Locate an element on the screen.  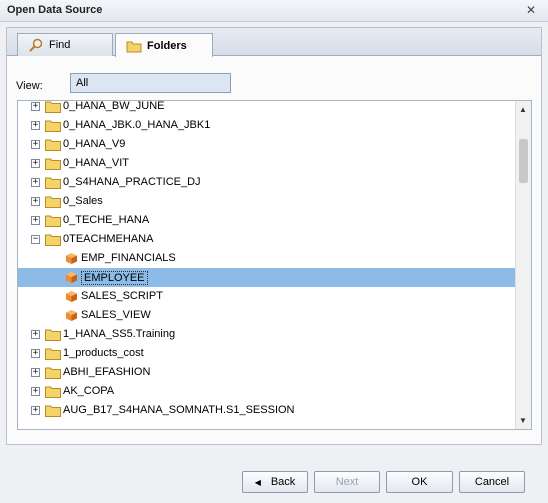
tree-item-label: AUG_B17_S4HANA_SOMNATH.S1_SESSION is located at coordinates (179, 410).